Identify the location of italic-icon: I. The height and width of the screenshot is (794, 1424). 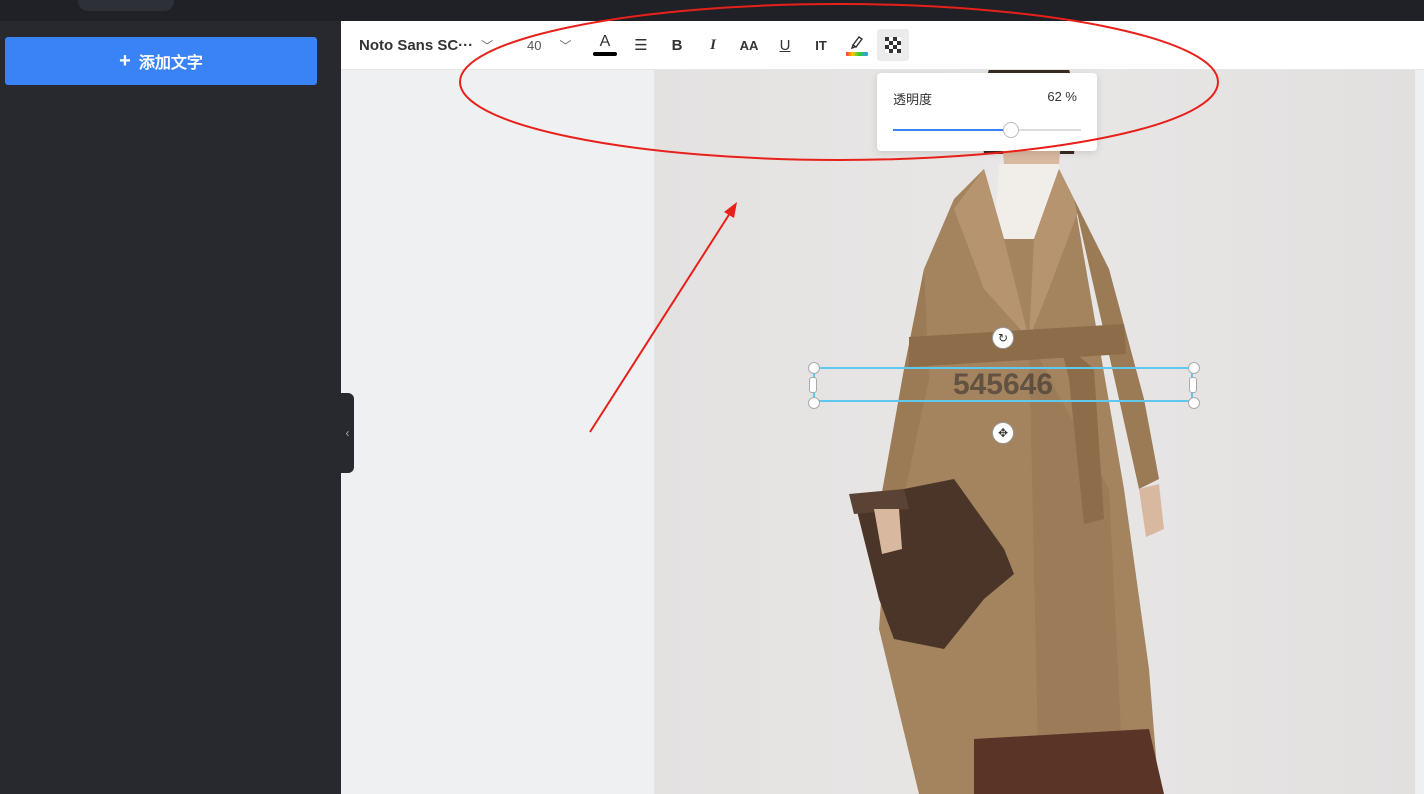
(713, 44).